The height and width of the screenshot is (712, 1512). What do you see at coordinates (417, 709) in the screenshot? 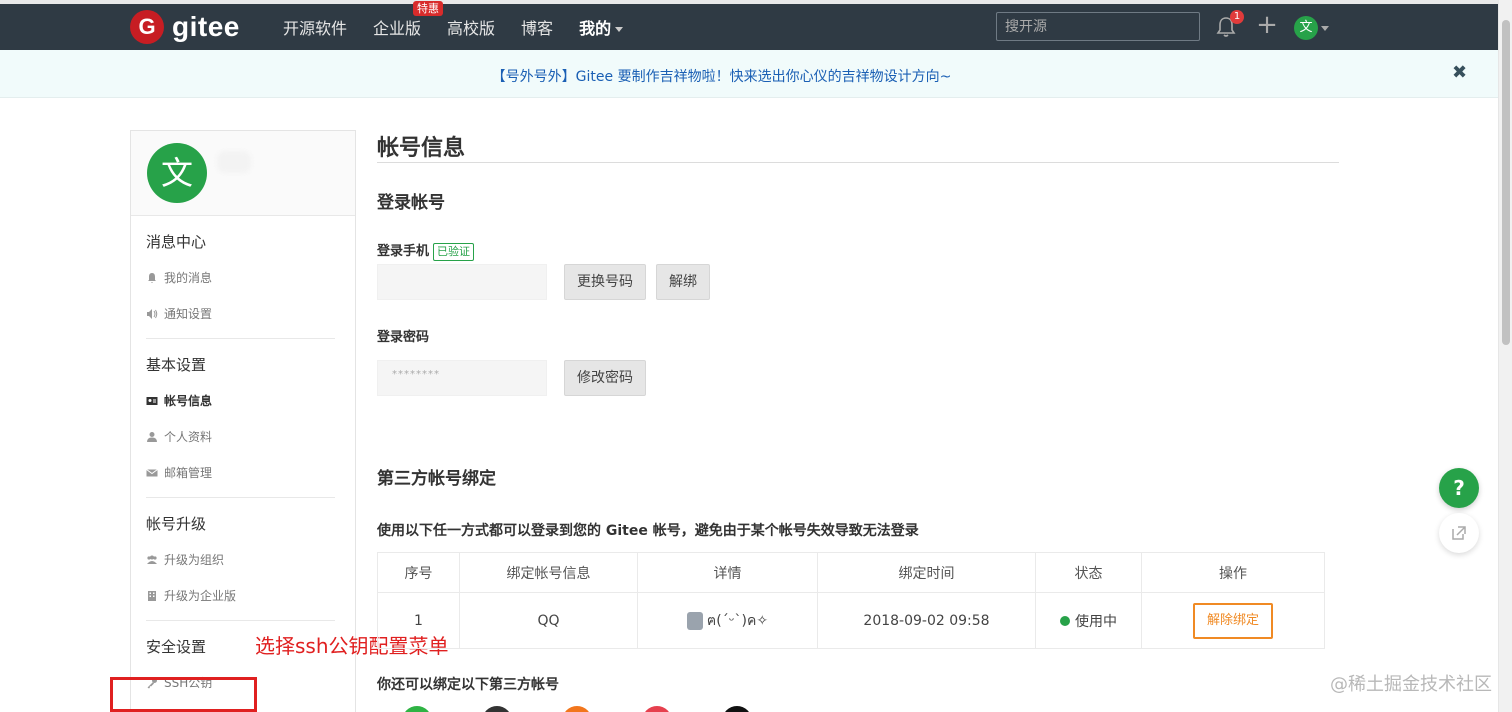
I see `wechat-icon` at bounding box center [417, 709].